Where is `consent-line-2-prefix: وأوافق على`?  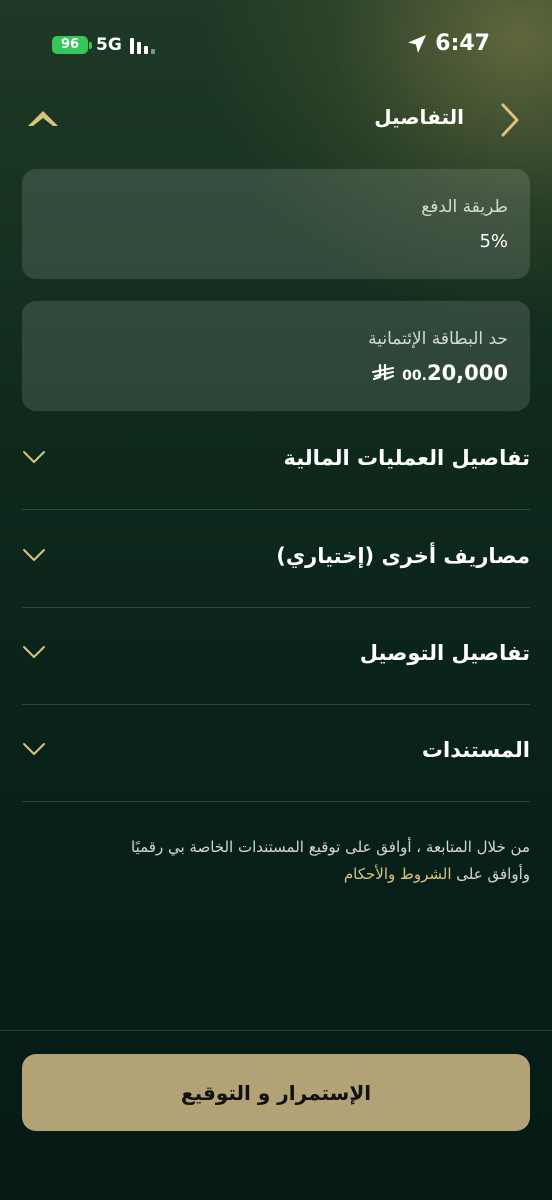
consent-line-2-prefix: وأوافق على is located at coordinates (490, 874).